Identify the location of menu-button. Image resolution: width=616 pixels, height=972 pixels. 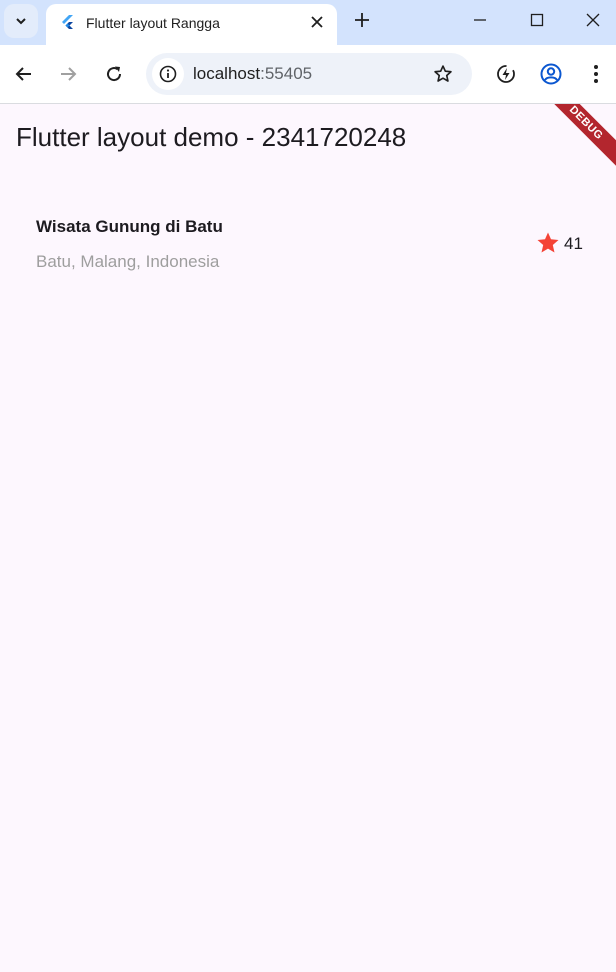
(596, 74).